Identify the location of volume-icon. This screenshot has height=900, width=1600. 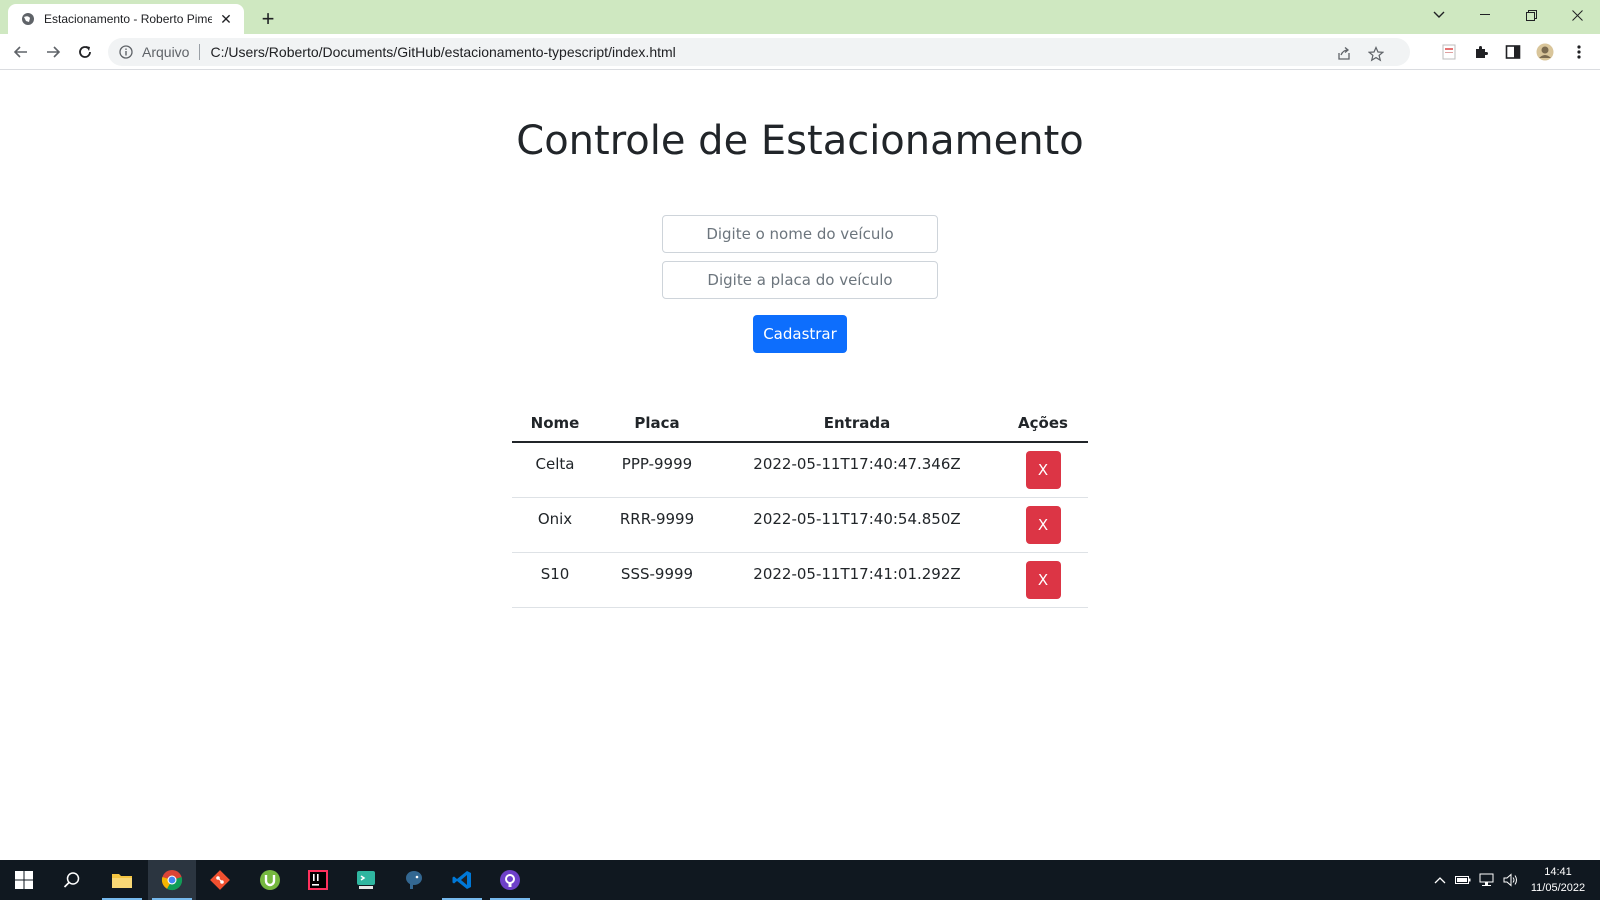
(1511, 880).